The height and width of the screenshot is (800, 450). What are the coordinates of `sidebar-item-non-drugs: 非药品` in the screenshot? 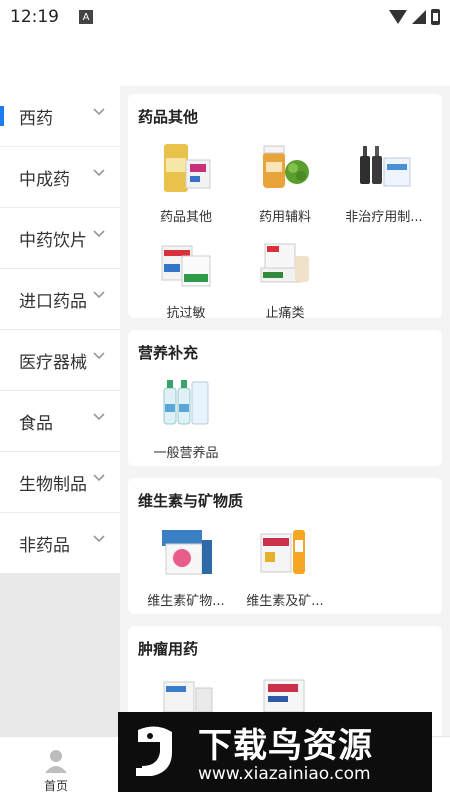 It's located at (60, 543).